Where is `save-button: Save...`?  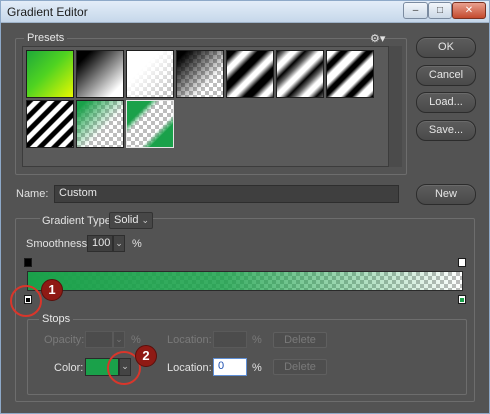
save-button: Save... is located at coordinates (446, 130).